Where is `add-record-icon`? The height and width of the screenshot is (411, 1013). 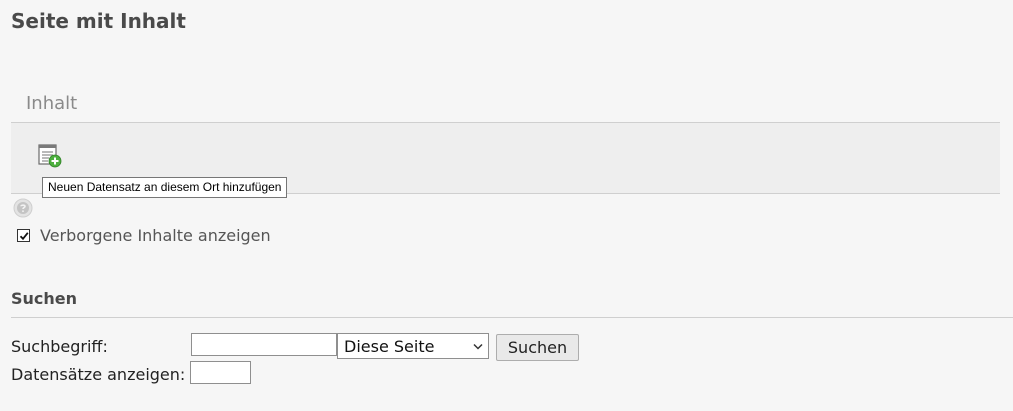
add-record-icon is located at coordinates (50, 156).